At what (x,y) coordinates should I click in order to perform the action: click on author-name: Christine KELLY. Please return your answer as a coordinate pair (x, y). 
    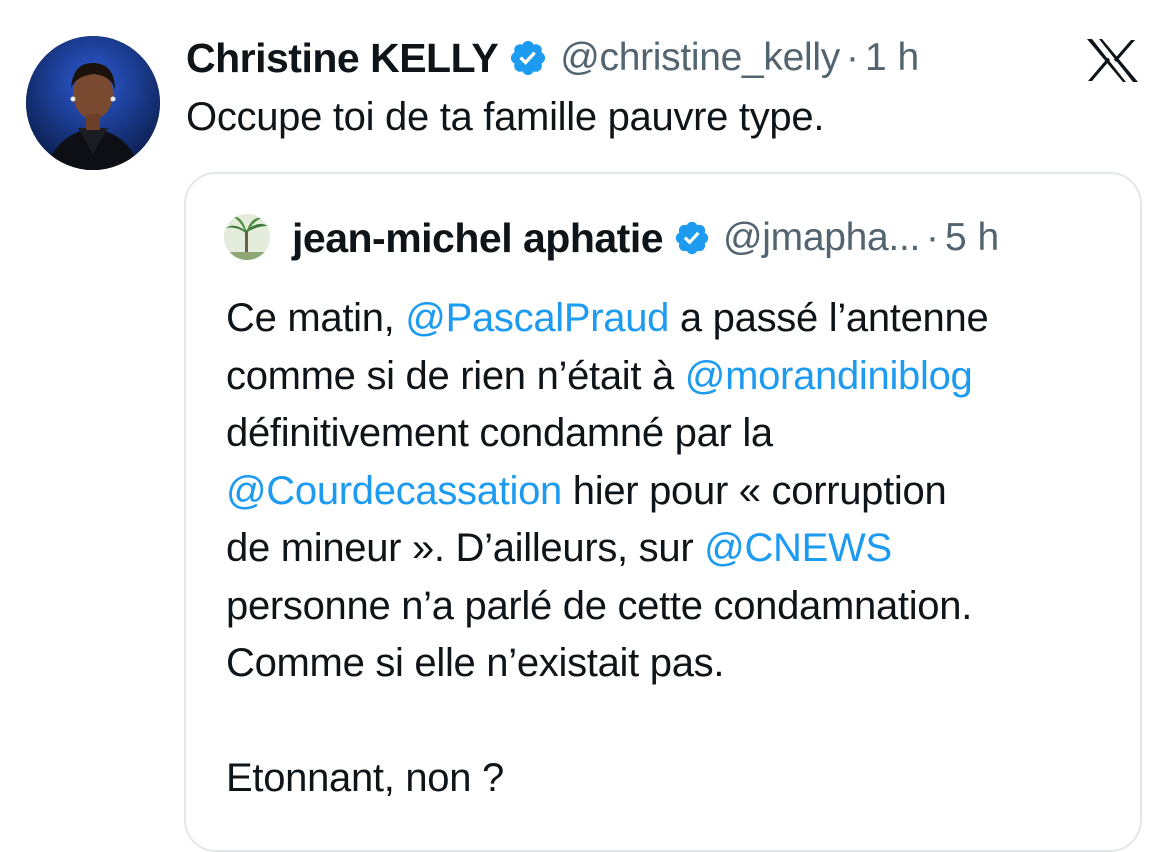
    Looking at the image, I should click on (342, 58).